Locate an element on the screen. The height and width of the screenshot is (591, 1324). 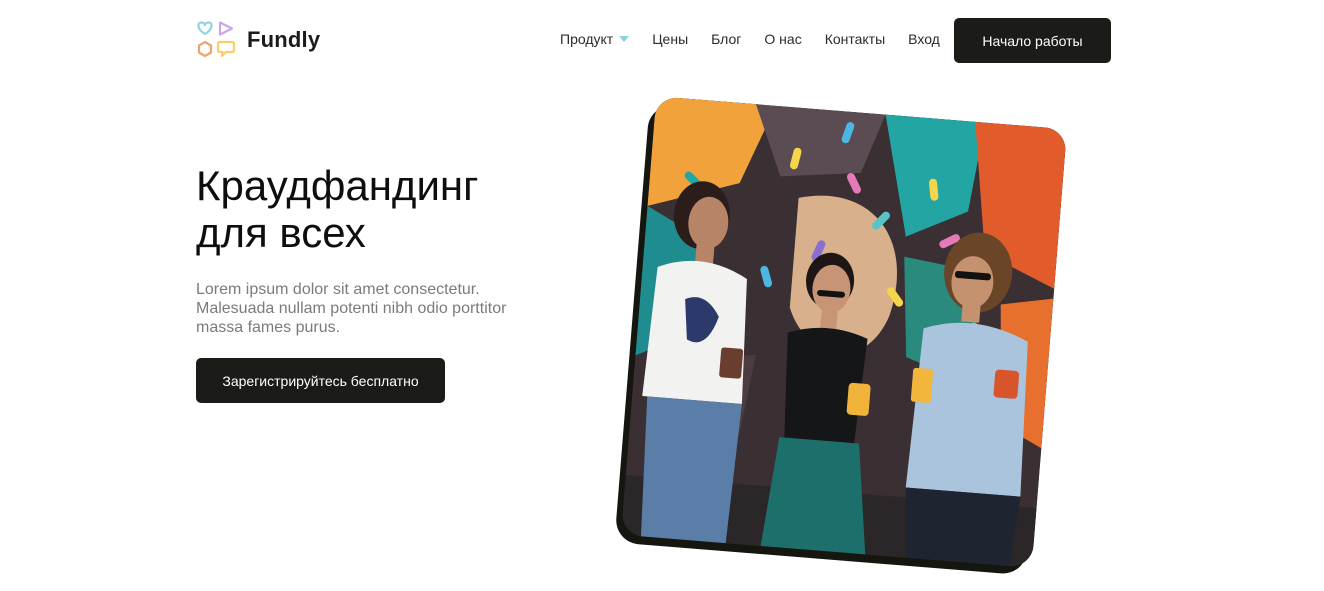
main-nav: Продукт Цены Блог О нас Контакты Вход is located at coordinates (750, 39).